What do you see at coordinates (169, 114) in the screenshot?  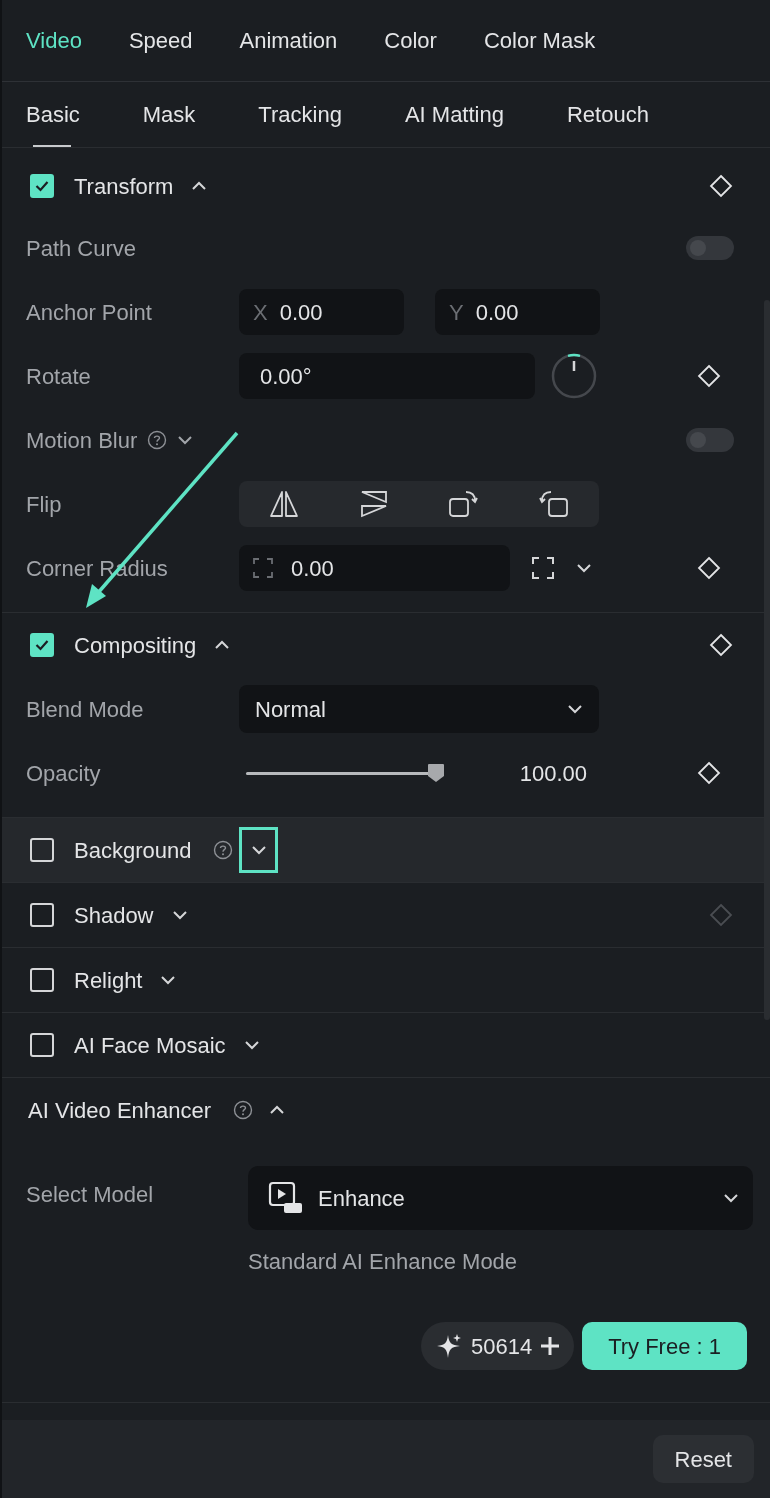 I see `sub-tab: Mask` at bounding box center [169, 114].